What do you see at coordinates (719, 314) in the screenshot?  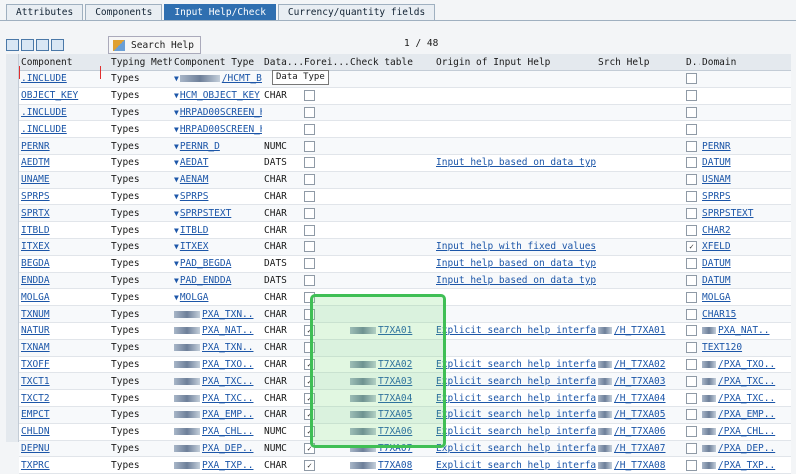 I see `domain: CHAR15` at bounding box center [719, 314].